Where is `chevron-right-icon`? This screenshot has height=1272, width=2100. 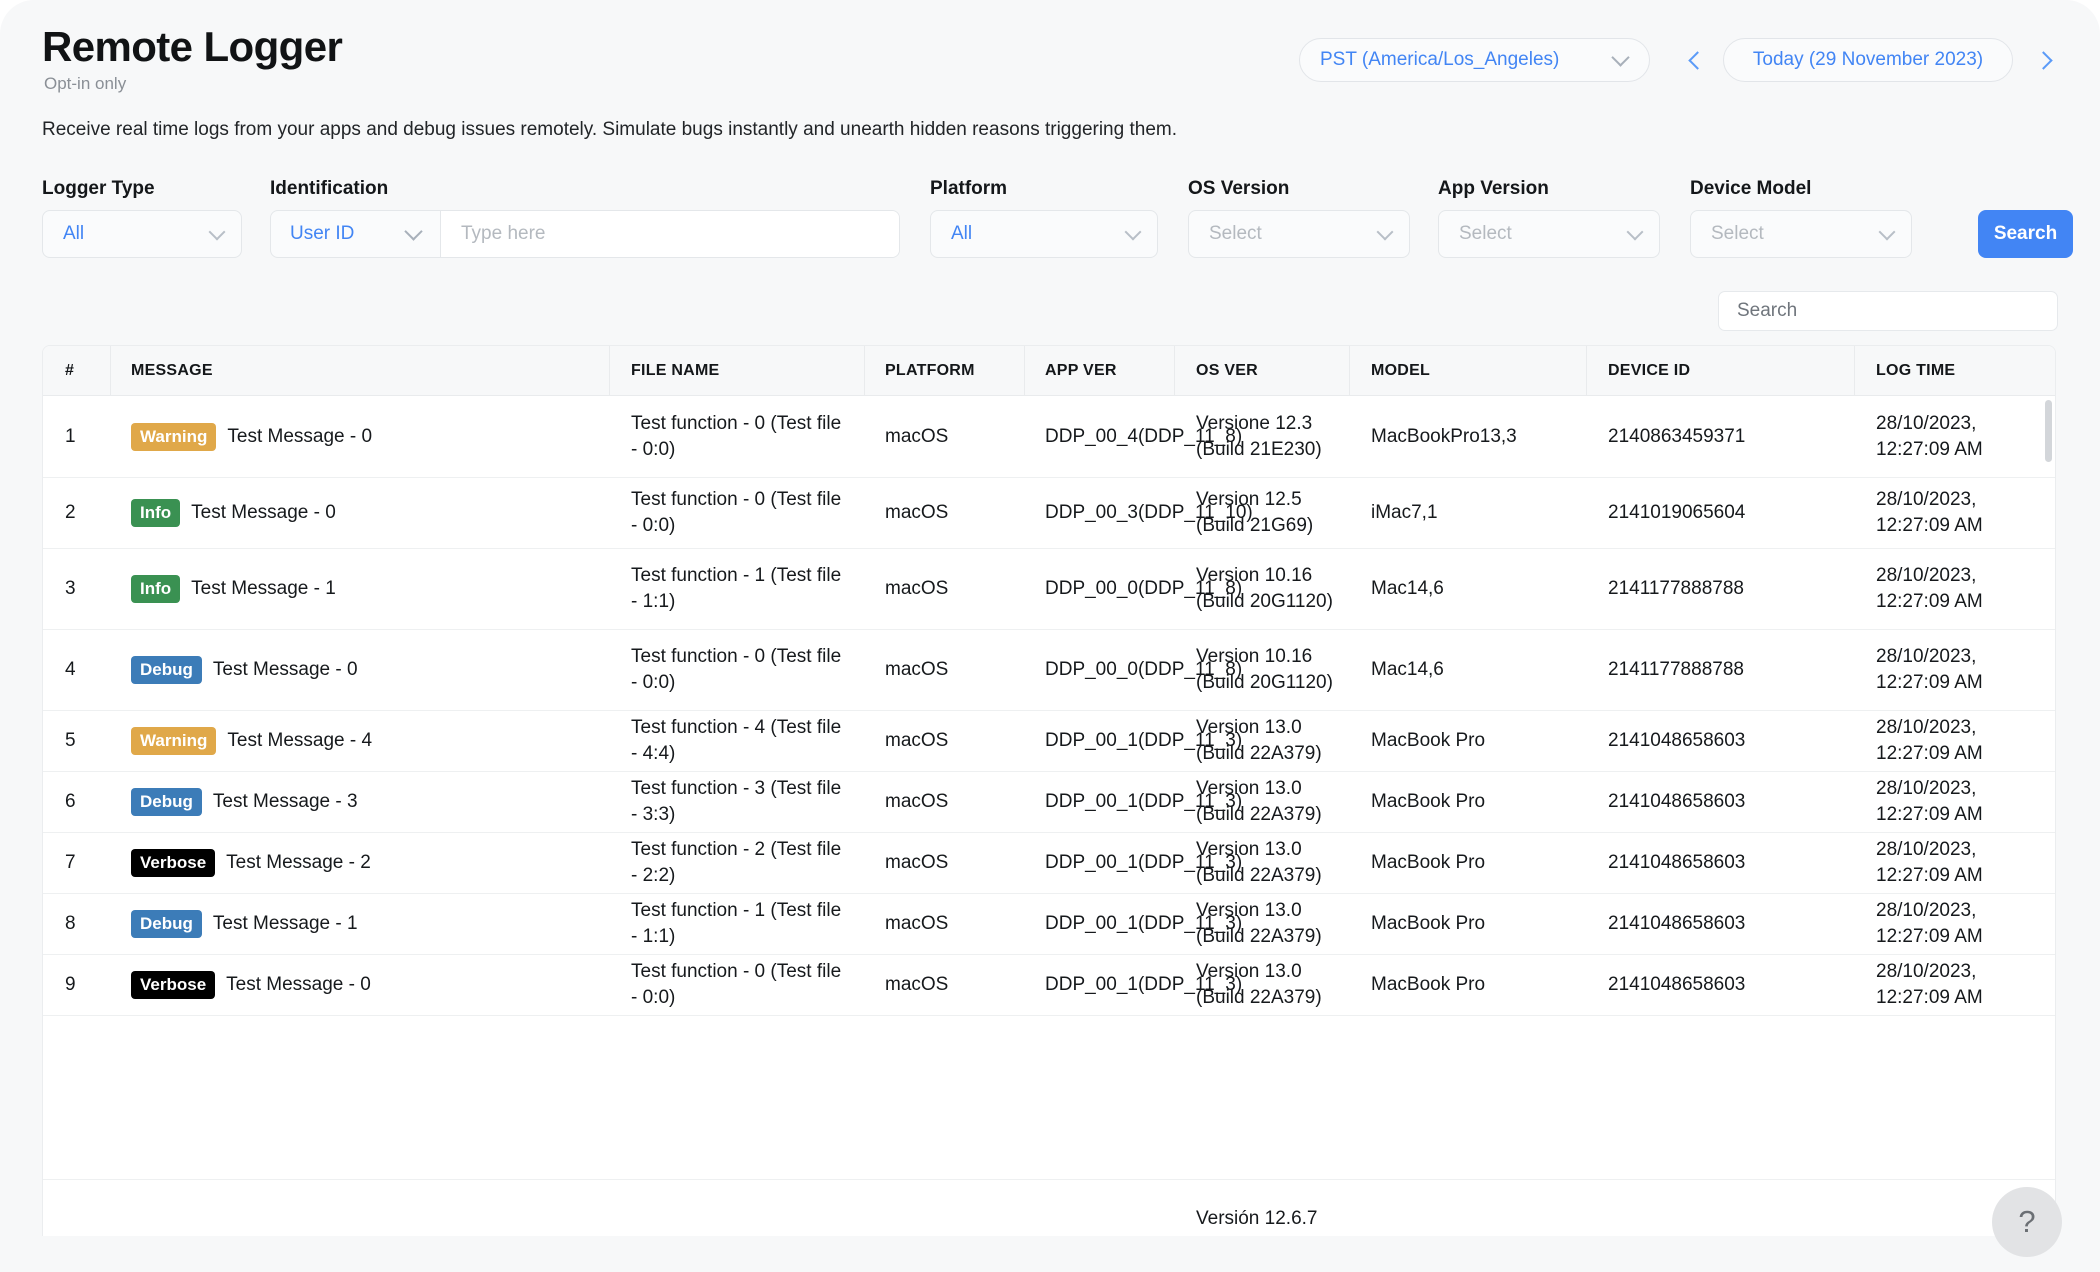 chevron-right-icon is located at coordinates (2043, 60).